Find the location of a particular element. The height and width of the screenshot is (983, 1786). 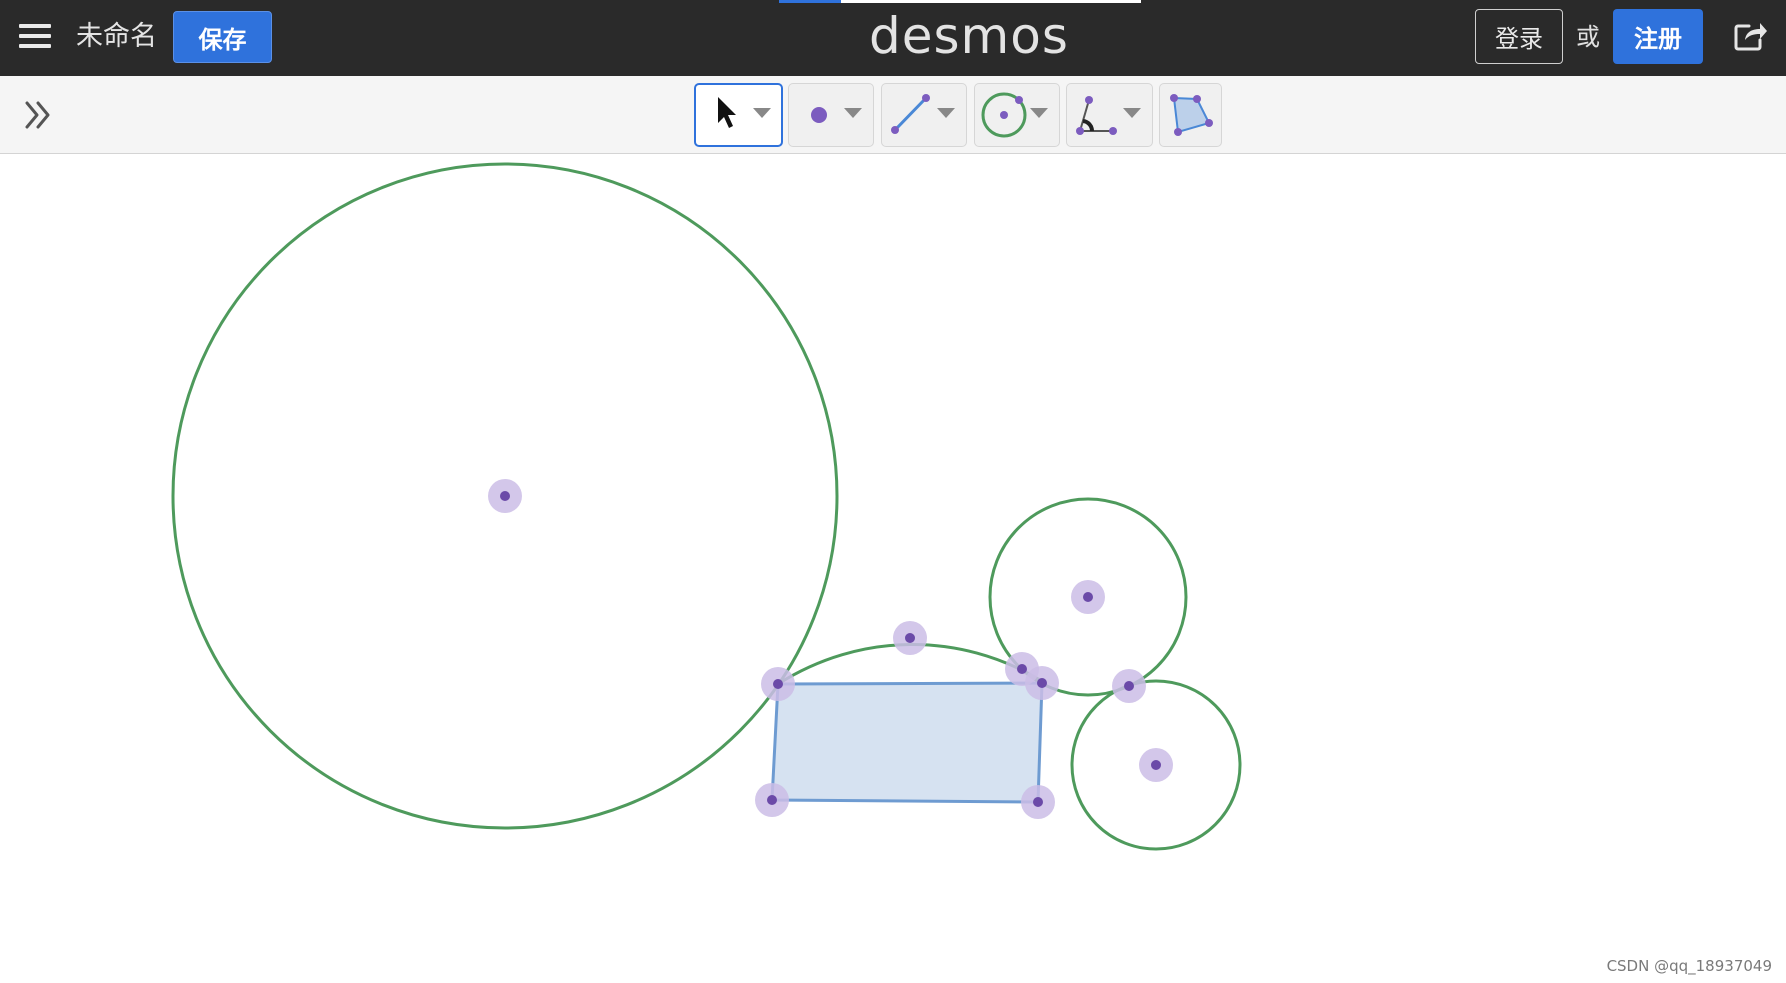

point-rect-top-right is located at coordinates (1042, 683).